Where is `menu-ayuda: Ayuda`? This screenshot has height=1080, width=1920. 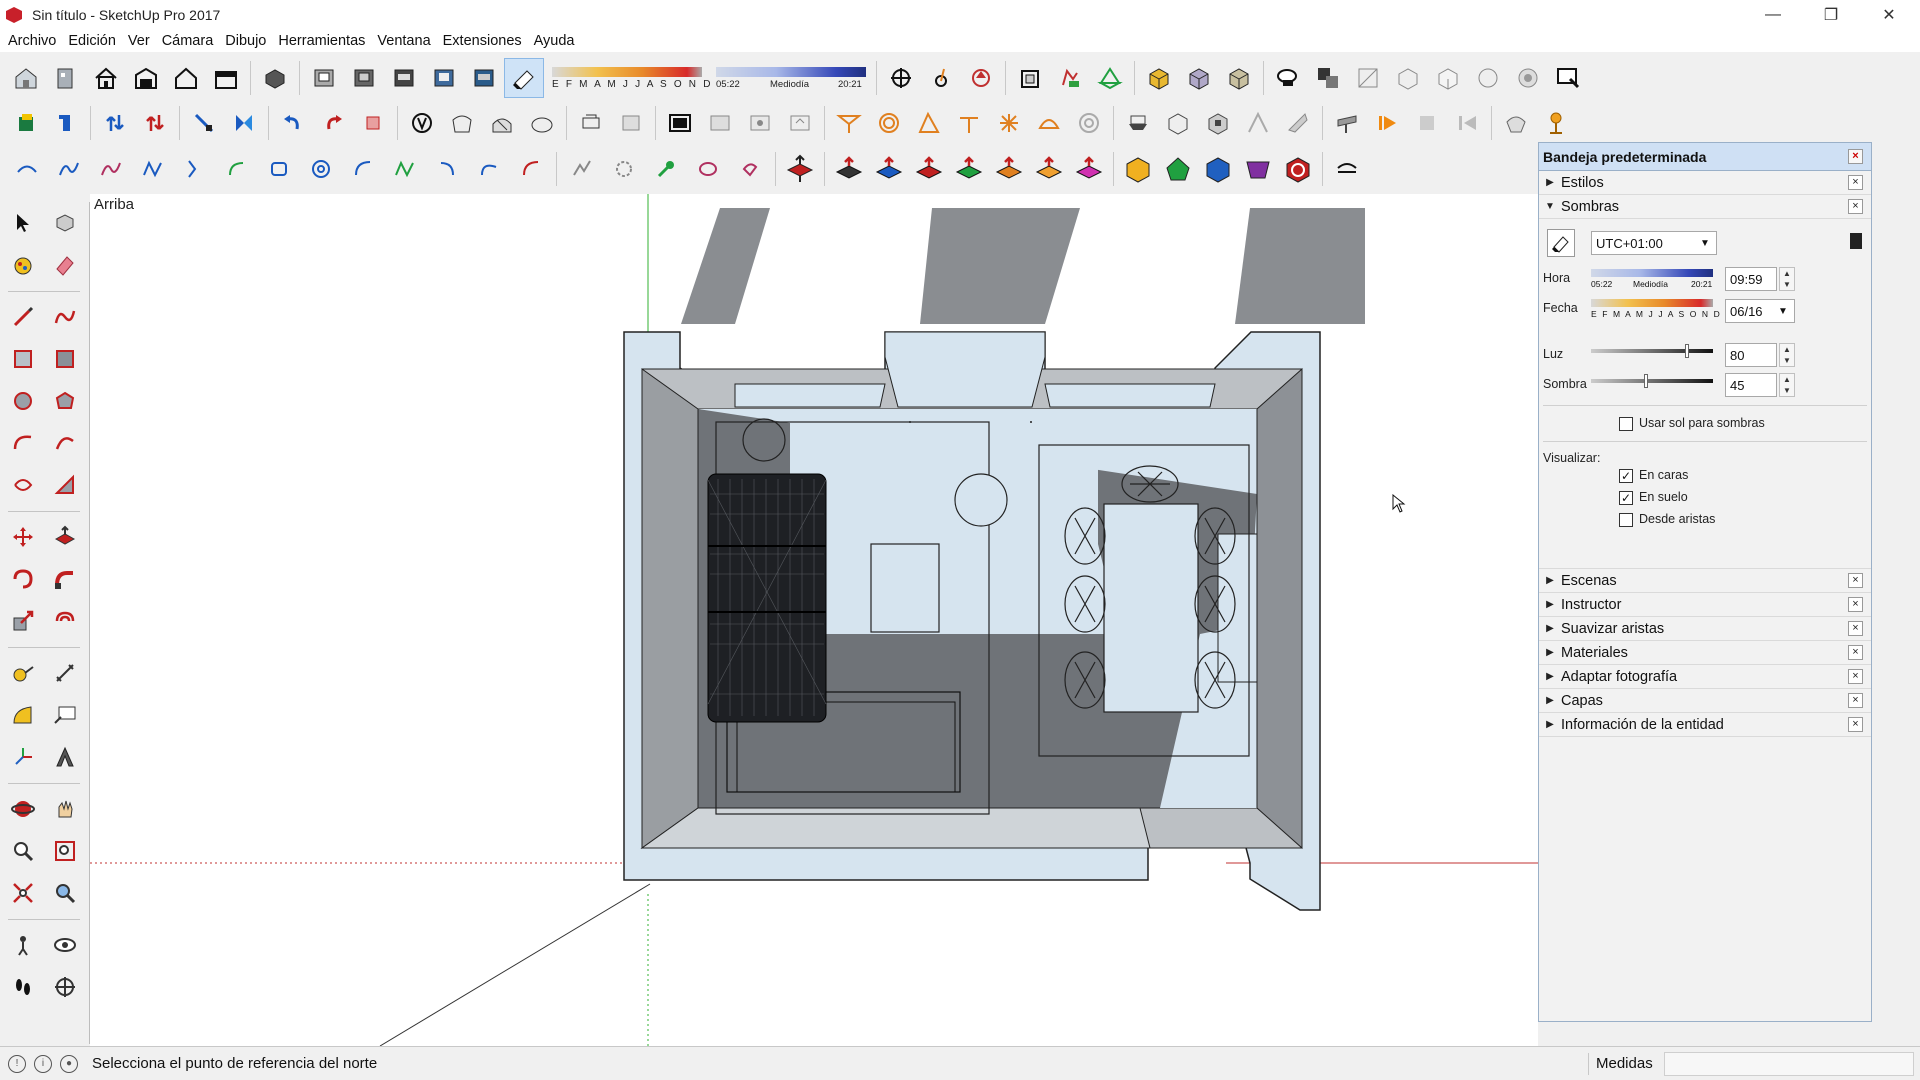
menu-ayuda: Ayuda is located at coordinates (554, 41).